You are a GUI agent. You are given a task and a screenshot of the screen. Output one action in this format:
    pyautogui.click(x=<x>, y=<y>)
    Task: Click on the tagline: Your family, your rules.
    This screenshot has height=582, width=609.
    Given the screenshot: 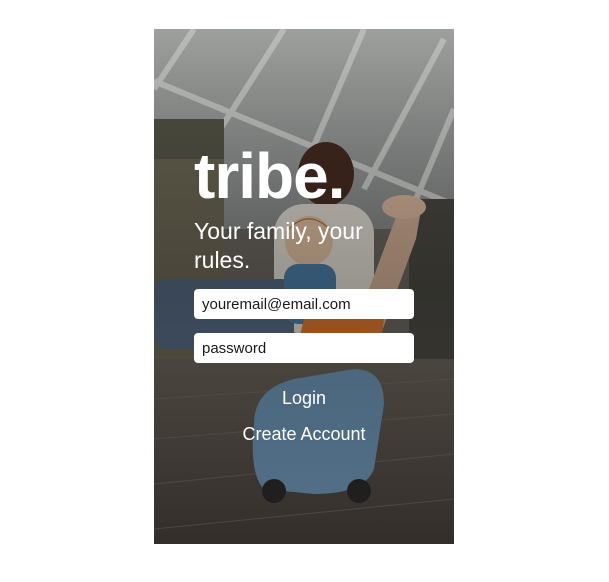 What is the action you would take?
    pyautogui.click(x=278, y=245)
    